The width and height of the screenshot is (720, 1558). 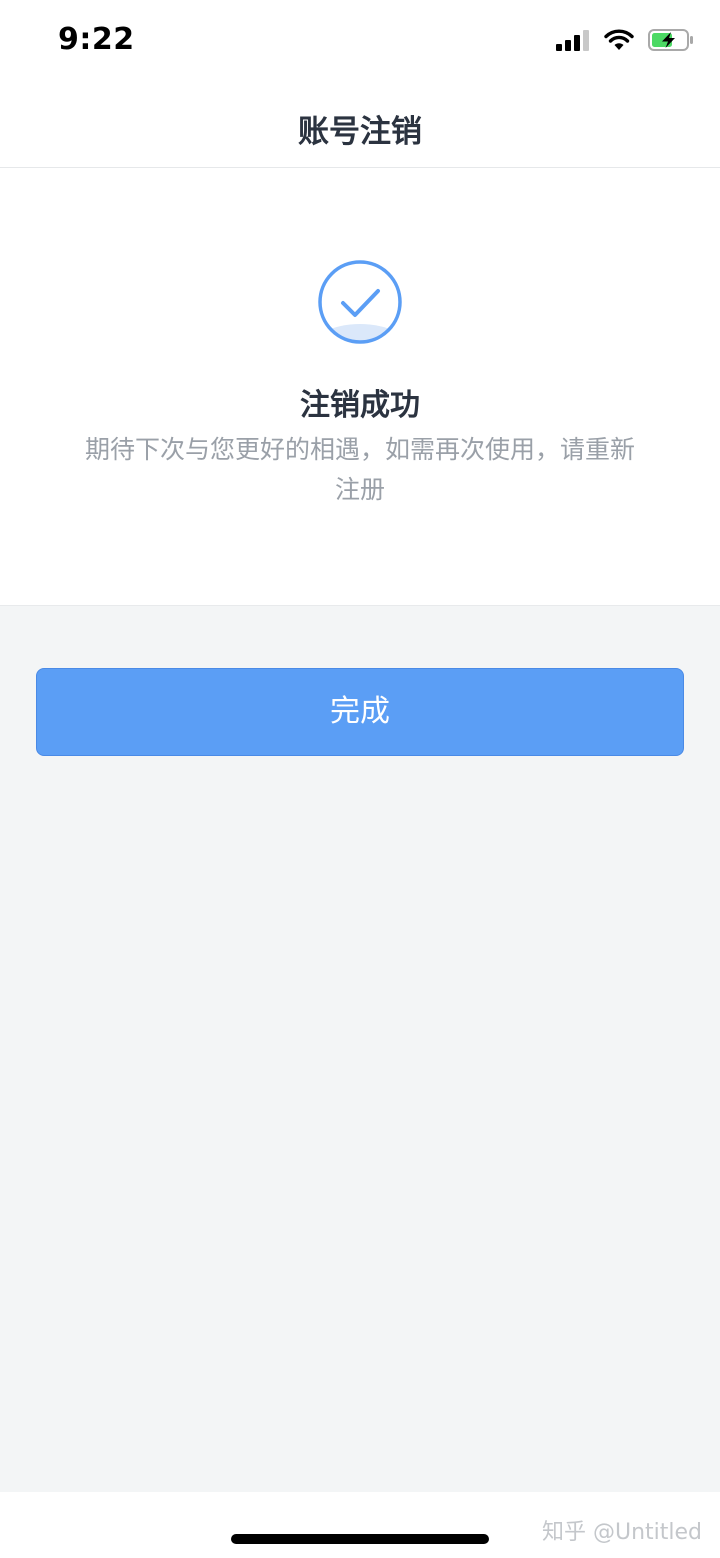 What do you see at coordinates (573, 42) in the screenshot?
I see `signal-icon` at bounding box center [573, 42].